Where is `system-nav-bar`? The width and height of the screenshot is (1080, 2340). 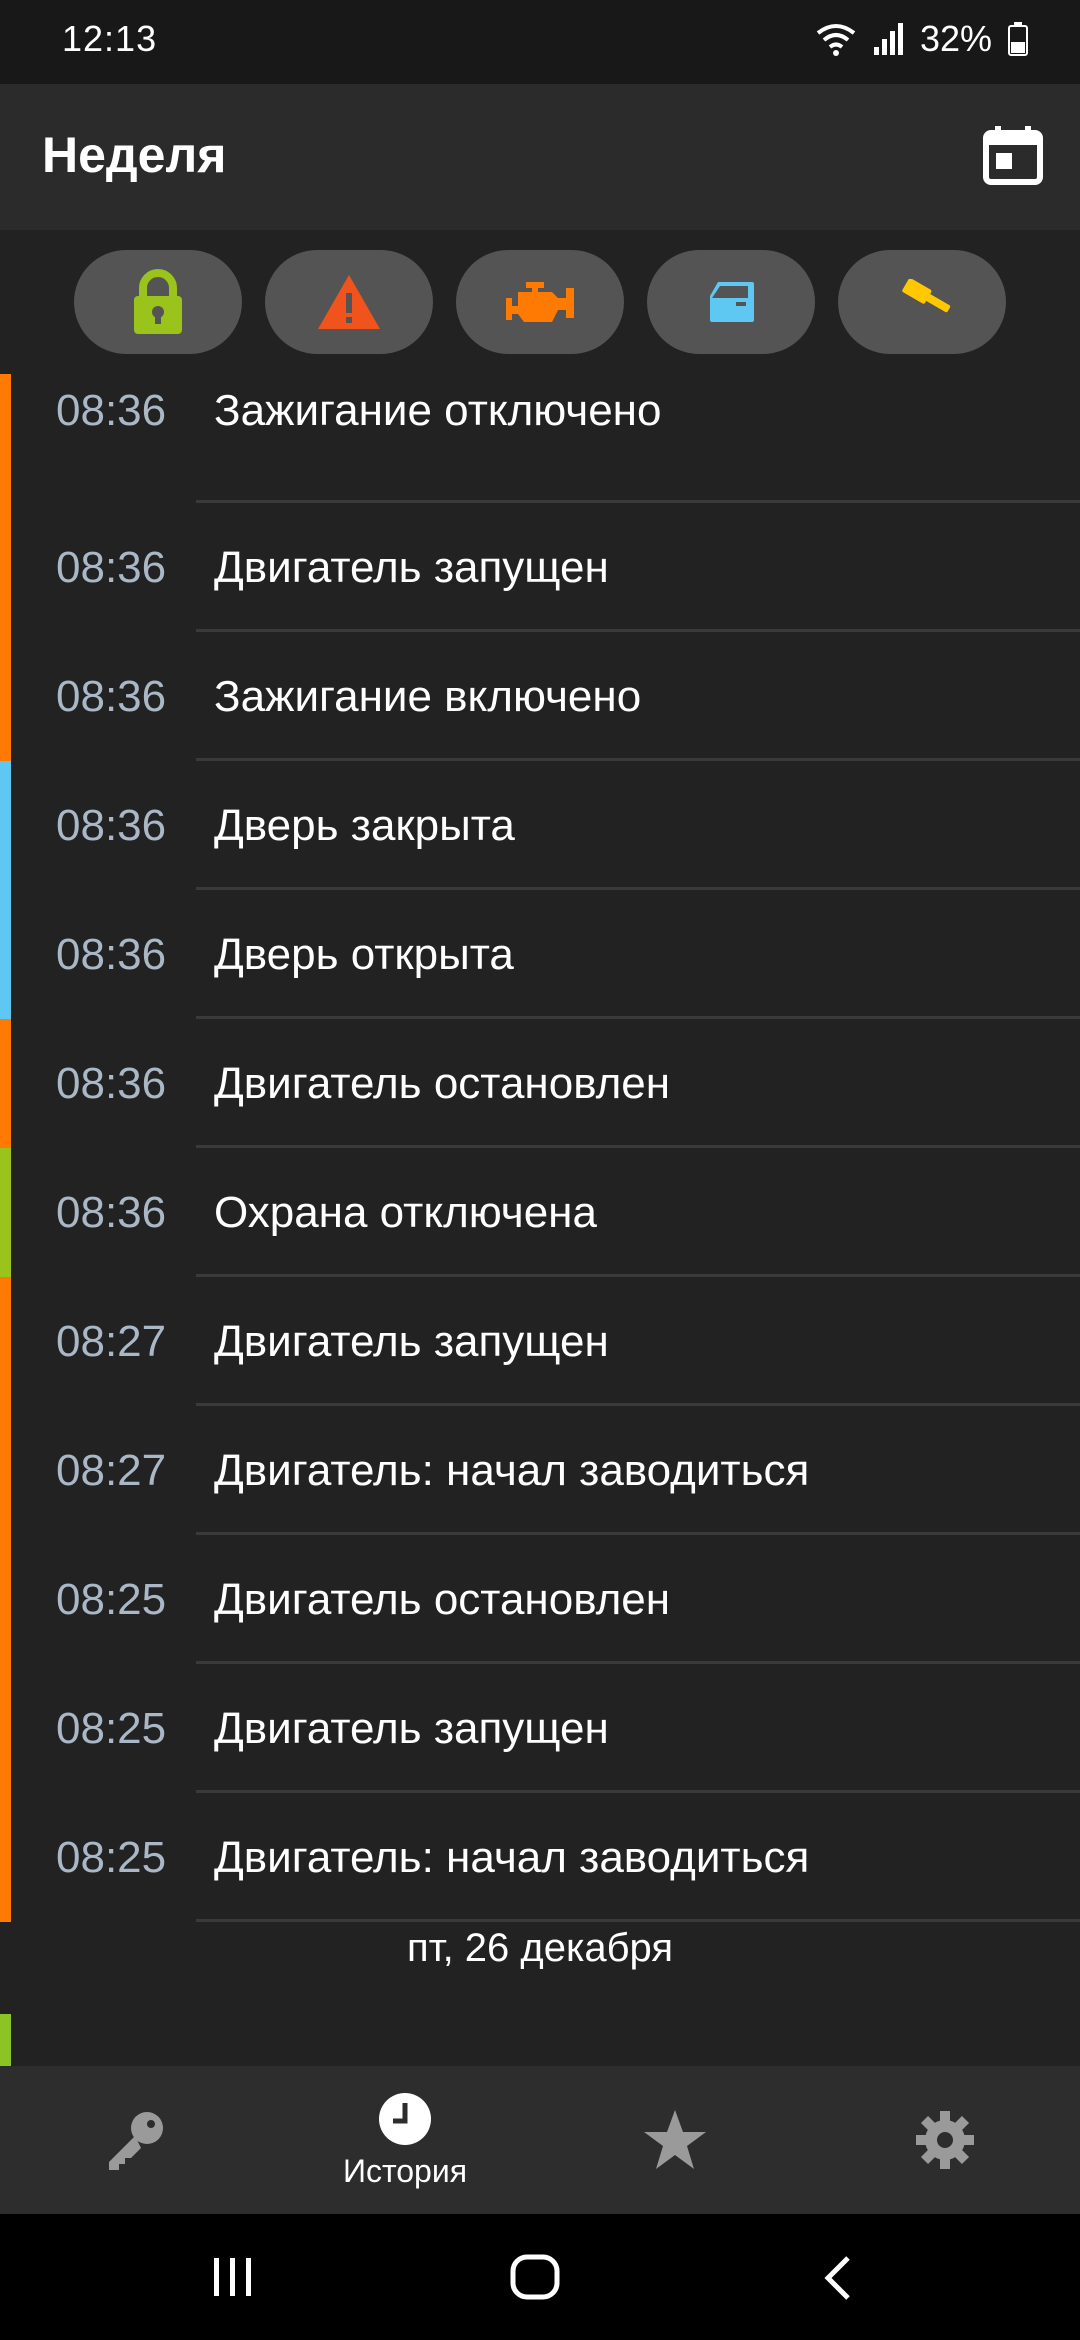
system-nav-bar is located at coordinates (540, 2277).